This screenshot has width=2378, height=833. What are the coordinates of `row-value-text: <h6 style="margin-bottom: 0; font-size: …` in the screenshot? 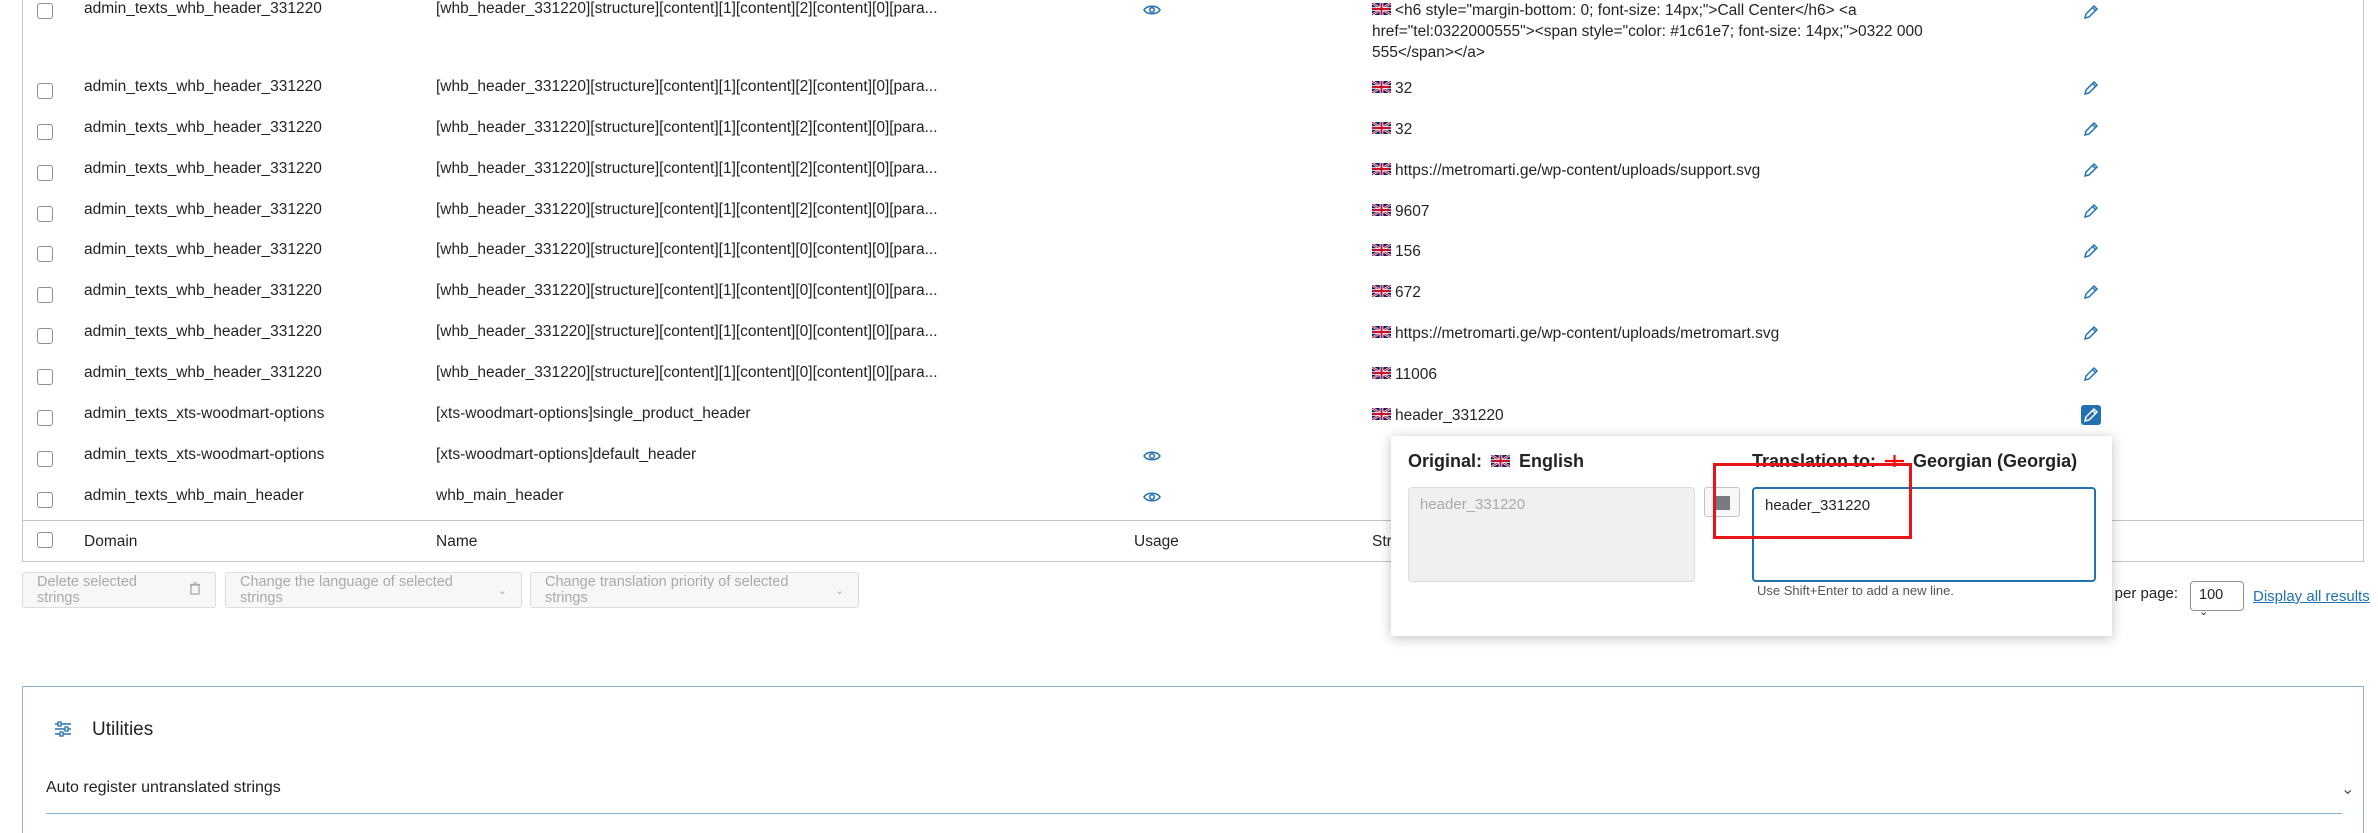 It's located at (1647, 31).